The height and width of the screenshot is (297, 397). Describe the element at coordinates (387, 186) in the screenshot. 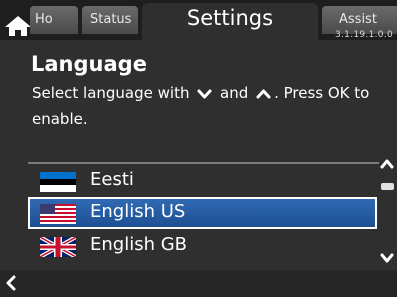

I see `scrollbar-thumb` at that location.